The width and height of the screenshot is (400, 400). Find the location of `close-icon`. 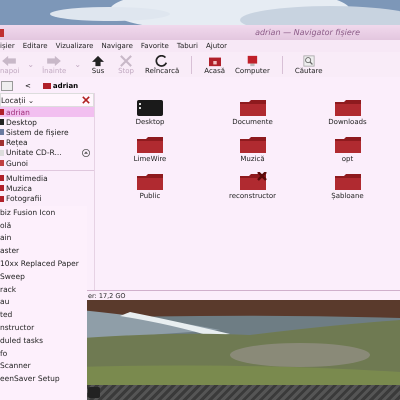

close-icon is located at coordinates (86, 100).